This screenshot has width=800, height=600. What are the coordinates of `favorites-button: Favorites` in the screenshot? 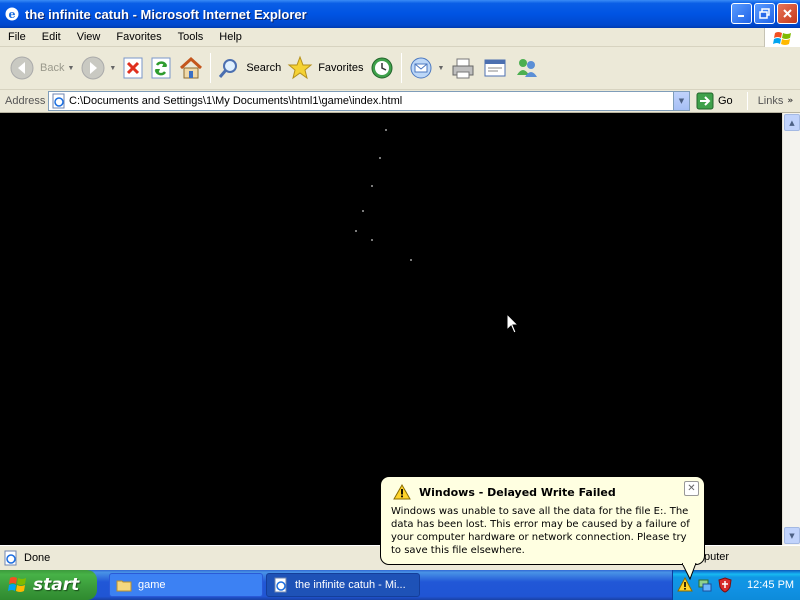 It's located at (325, 68).